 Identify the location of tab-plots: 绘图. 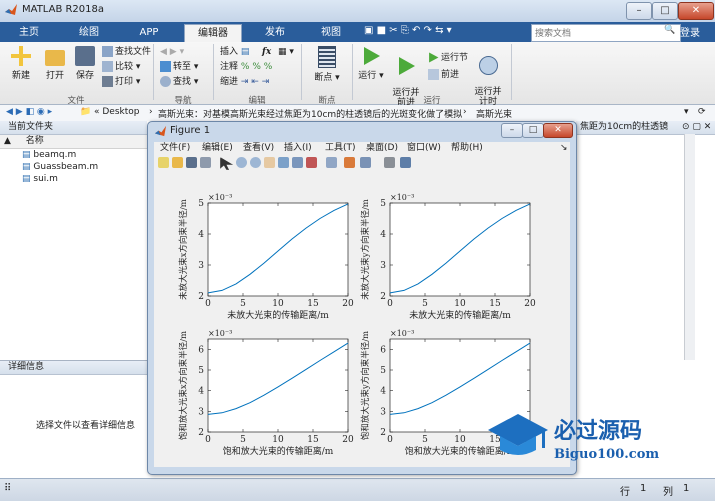
(89, 33).